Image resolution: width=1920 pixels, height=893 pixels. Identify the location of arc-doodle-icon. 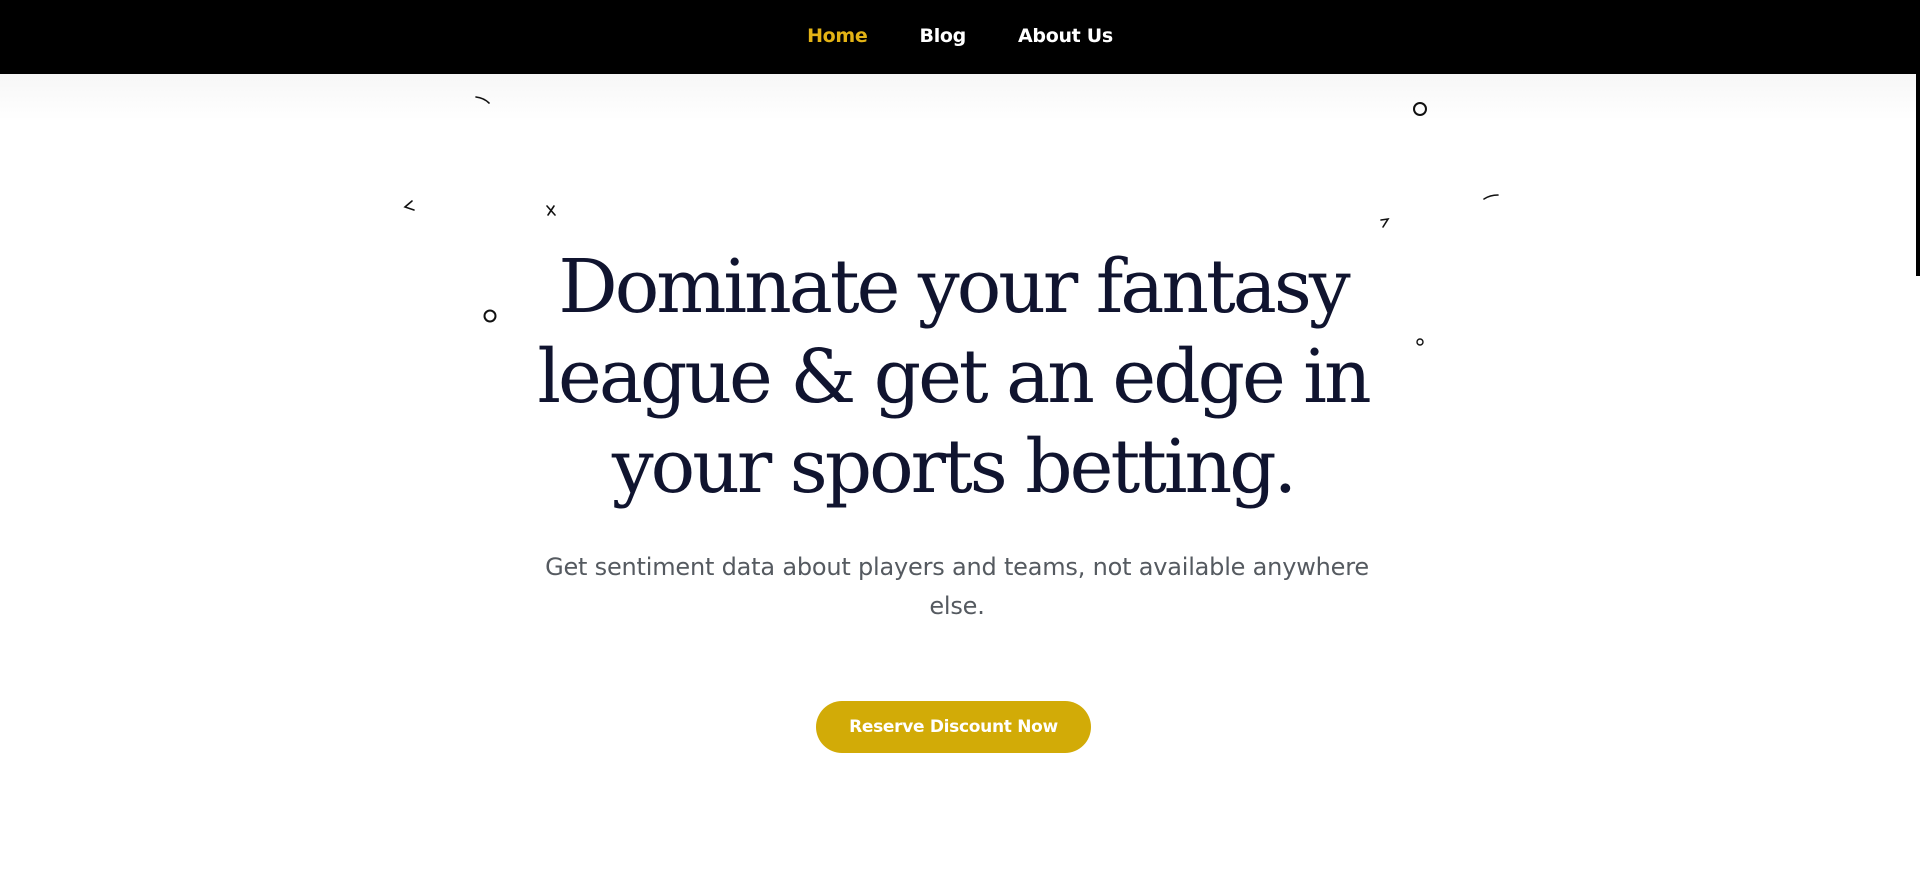
(1491, 197).